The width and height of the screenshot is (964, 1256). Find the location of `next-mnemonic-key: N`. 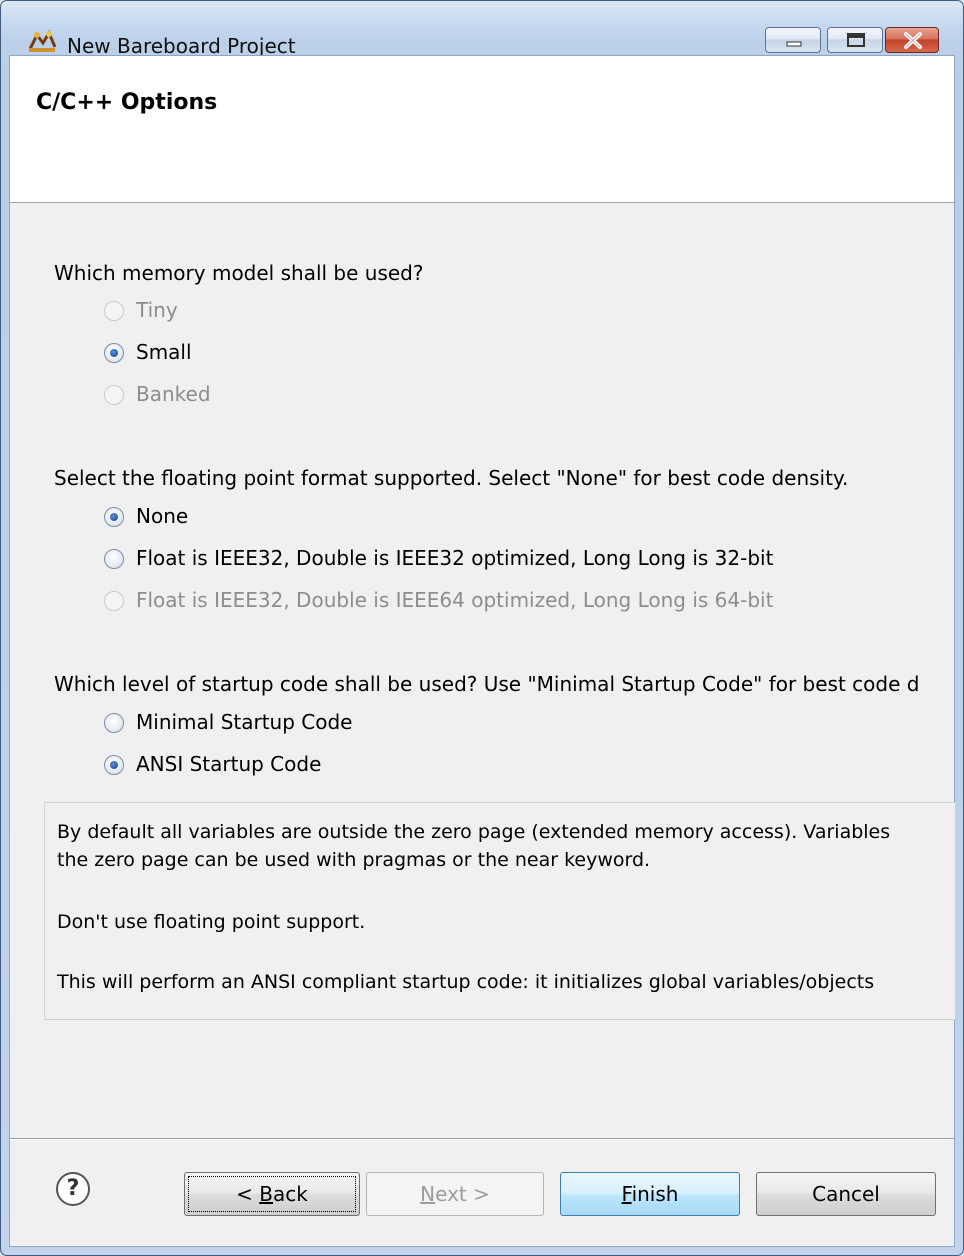

next-mnemonic-key: N is located at coordinates (428, 1194).